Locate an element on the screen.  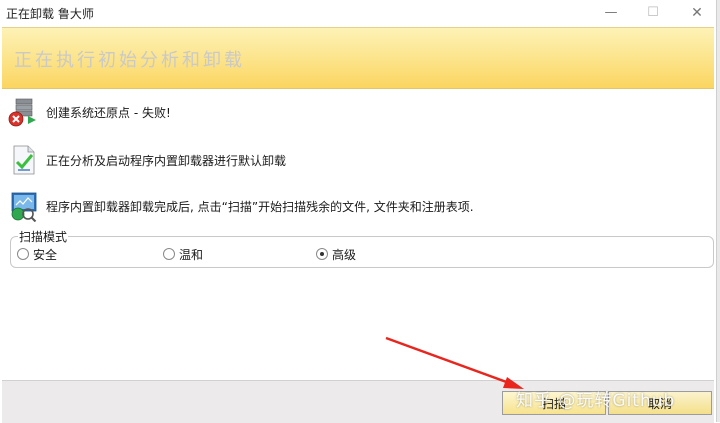
restore-point-failed-icon is located at coordinates (24, 112).